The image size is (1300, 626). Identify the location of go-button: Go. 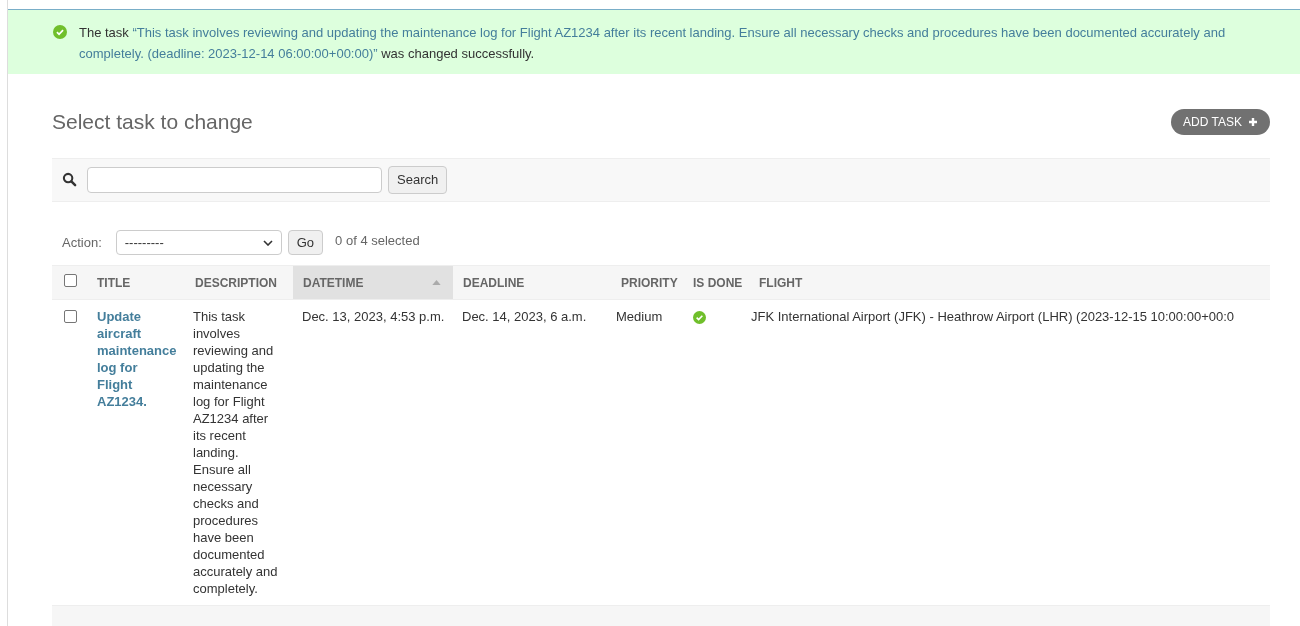
(305, 243).